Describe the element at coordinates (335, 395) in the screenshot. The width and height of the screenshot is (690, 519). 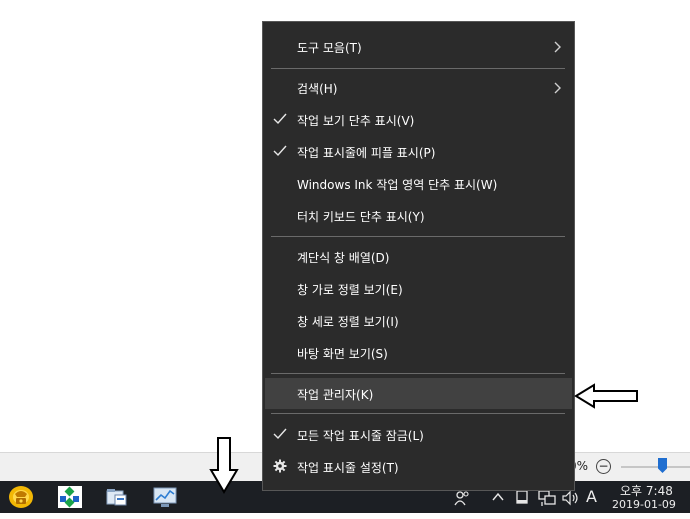
I see `menu-item-label: 작업 관리자(K)` at that location.